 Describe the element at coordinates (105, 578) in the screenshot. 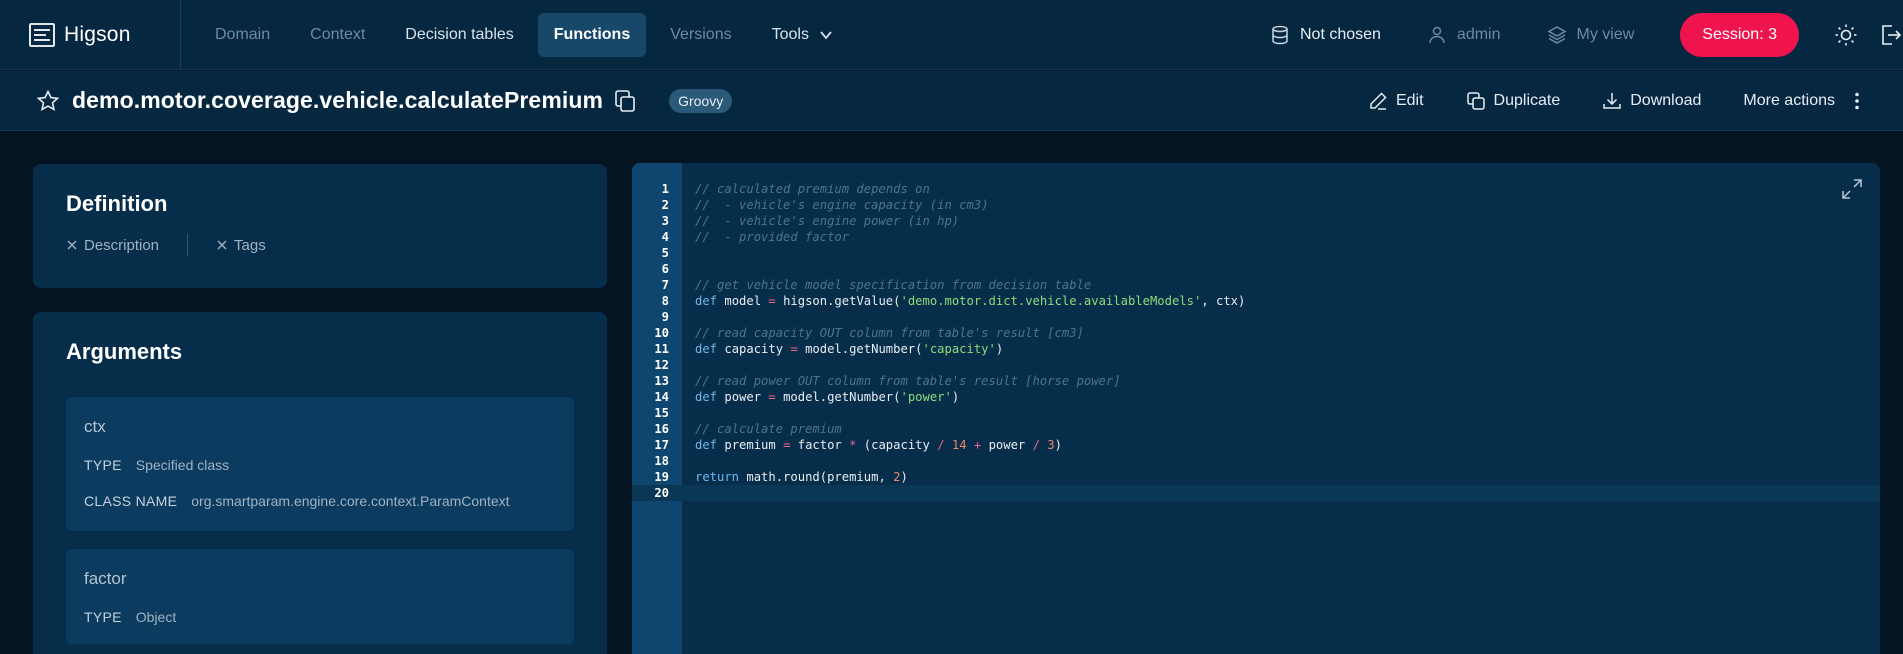

I see `argument-name: factor` at that location.